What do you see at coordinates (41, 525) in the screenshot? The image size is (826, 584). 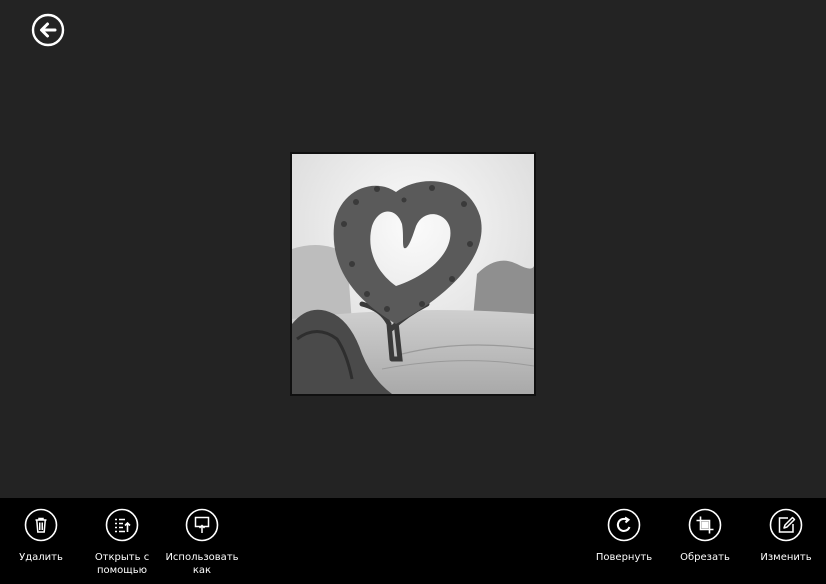 I see `trash-icon` at bounding box center [41, 525].